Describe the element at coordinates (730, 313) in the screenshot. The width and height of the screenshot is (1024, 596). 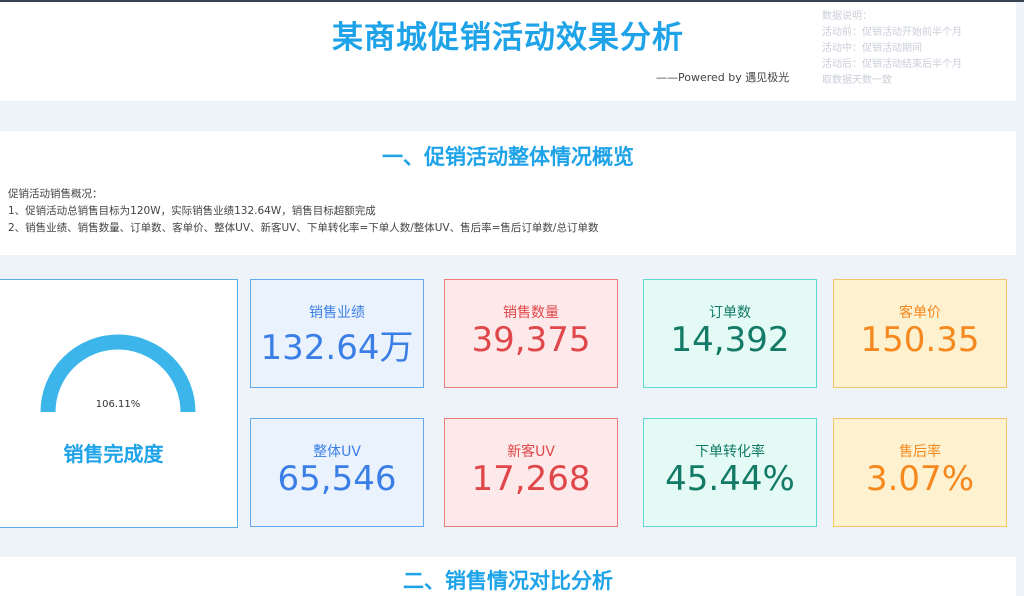
I see `metric-label: 订单数` at that location.